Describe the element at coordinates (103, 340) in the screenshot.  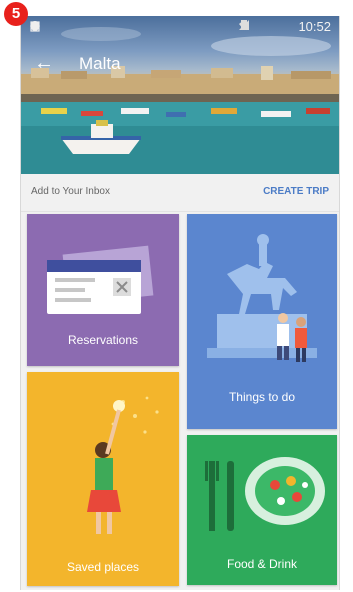
I see `reservations-label: Reservations` at that location.